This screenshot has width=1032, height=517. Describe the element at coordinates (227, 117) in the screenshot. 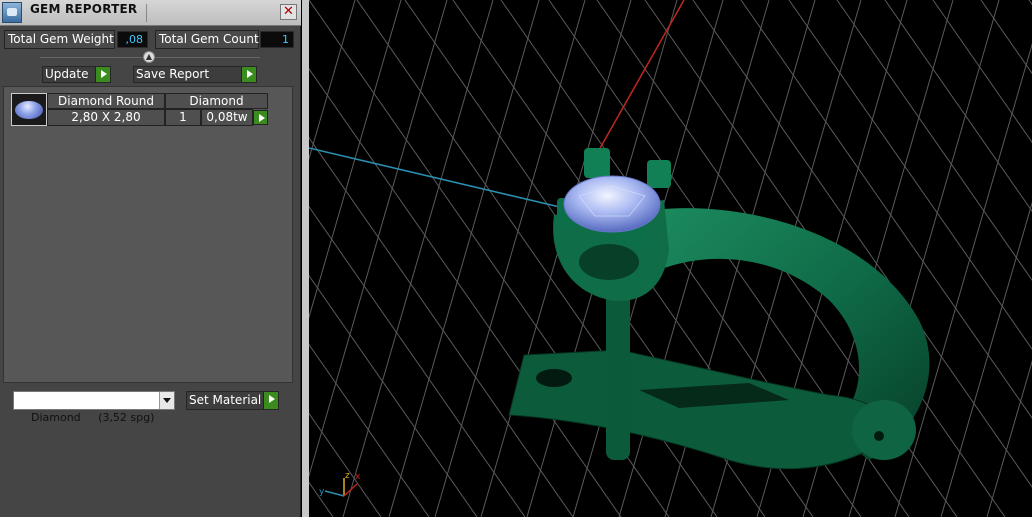

I see `gem-weight: 0,08tw` at that location.